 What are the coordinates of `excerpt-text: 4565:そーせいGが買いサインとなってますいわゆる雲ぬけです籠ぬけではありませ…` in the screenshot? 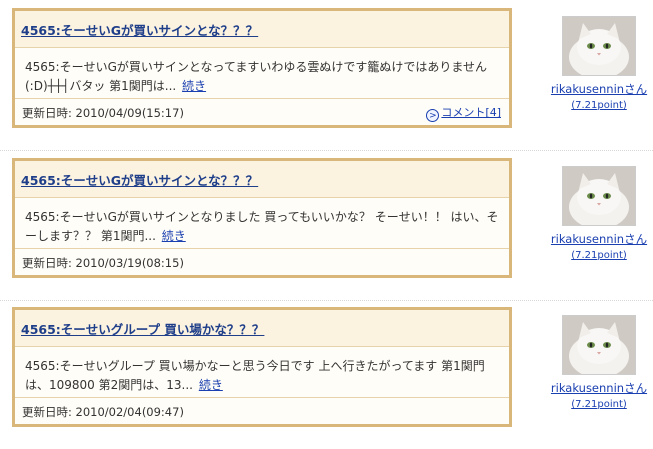 It's located at (256, 76).